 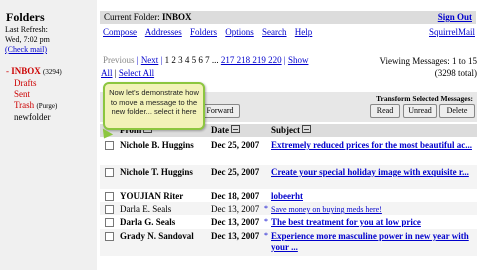 What do you see at coordinates (373, 222) in the screenshot?
I see `message-subject: The best treatment for you at low price` at bounding box center [373, 222].